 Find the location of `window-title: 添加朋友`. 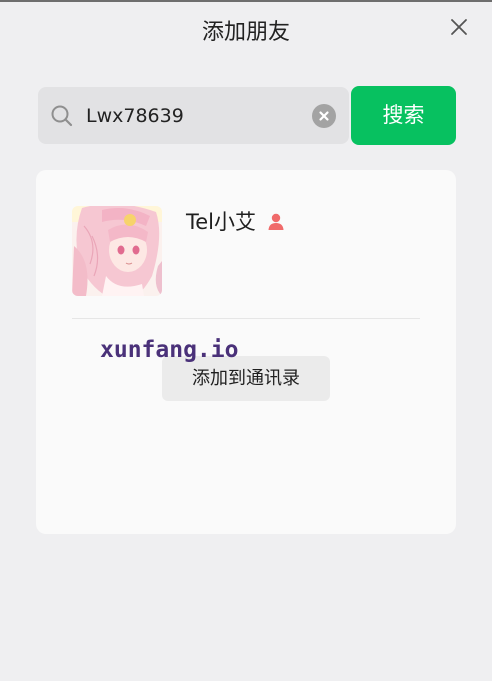

window-title: 添加朋友 is located at coordinates (245, 32).